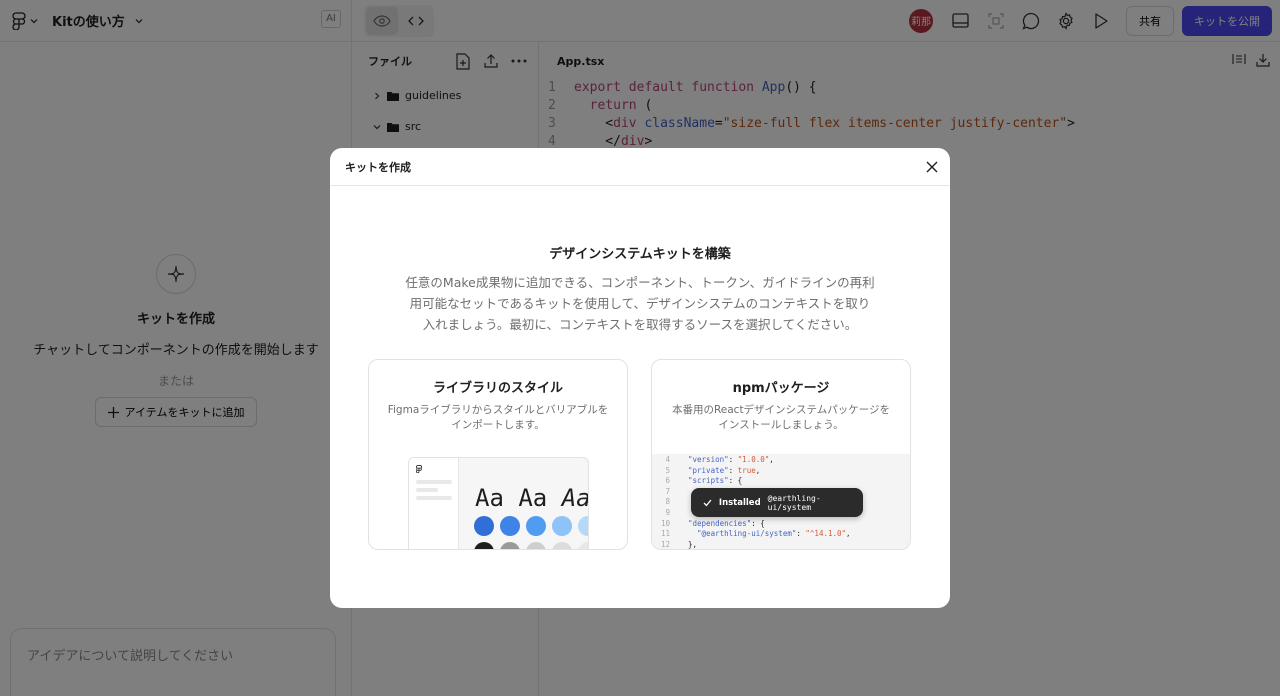 The height and width of the screenshot is (696, 1280). What do you see at coordinates (794, 502) in the screenshot?
I see `toast-package: @earthling-ui/system` at bounding box center [794, 502].